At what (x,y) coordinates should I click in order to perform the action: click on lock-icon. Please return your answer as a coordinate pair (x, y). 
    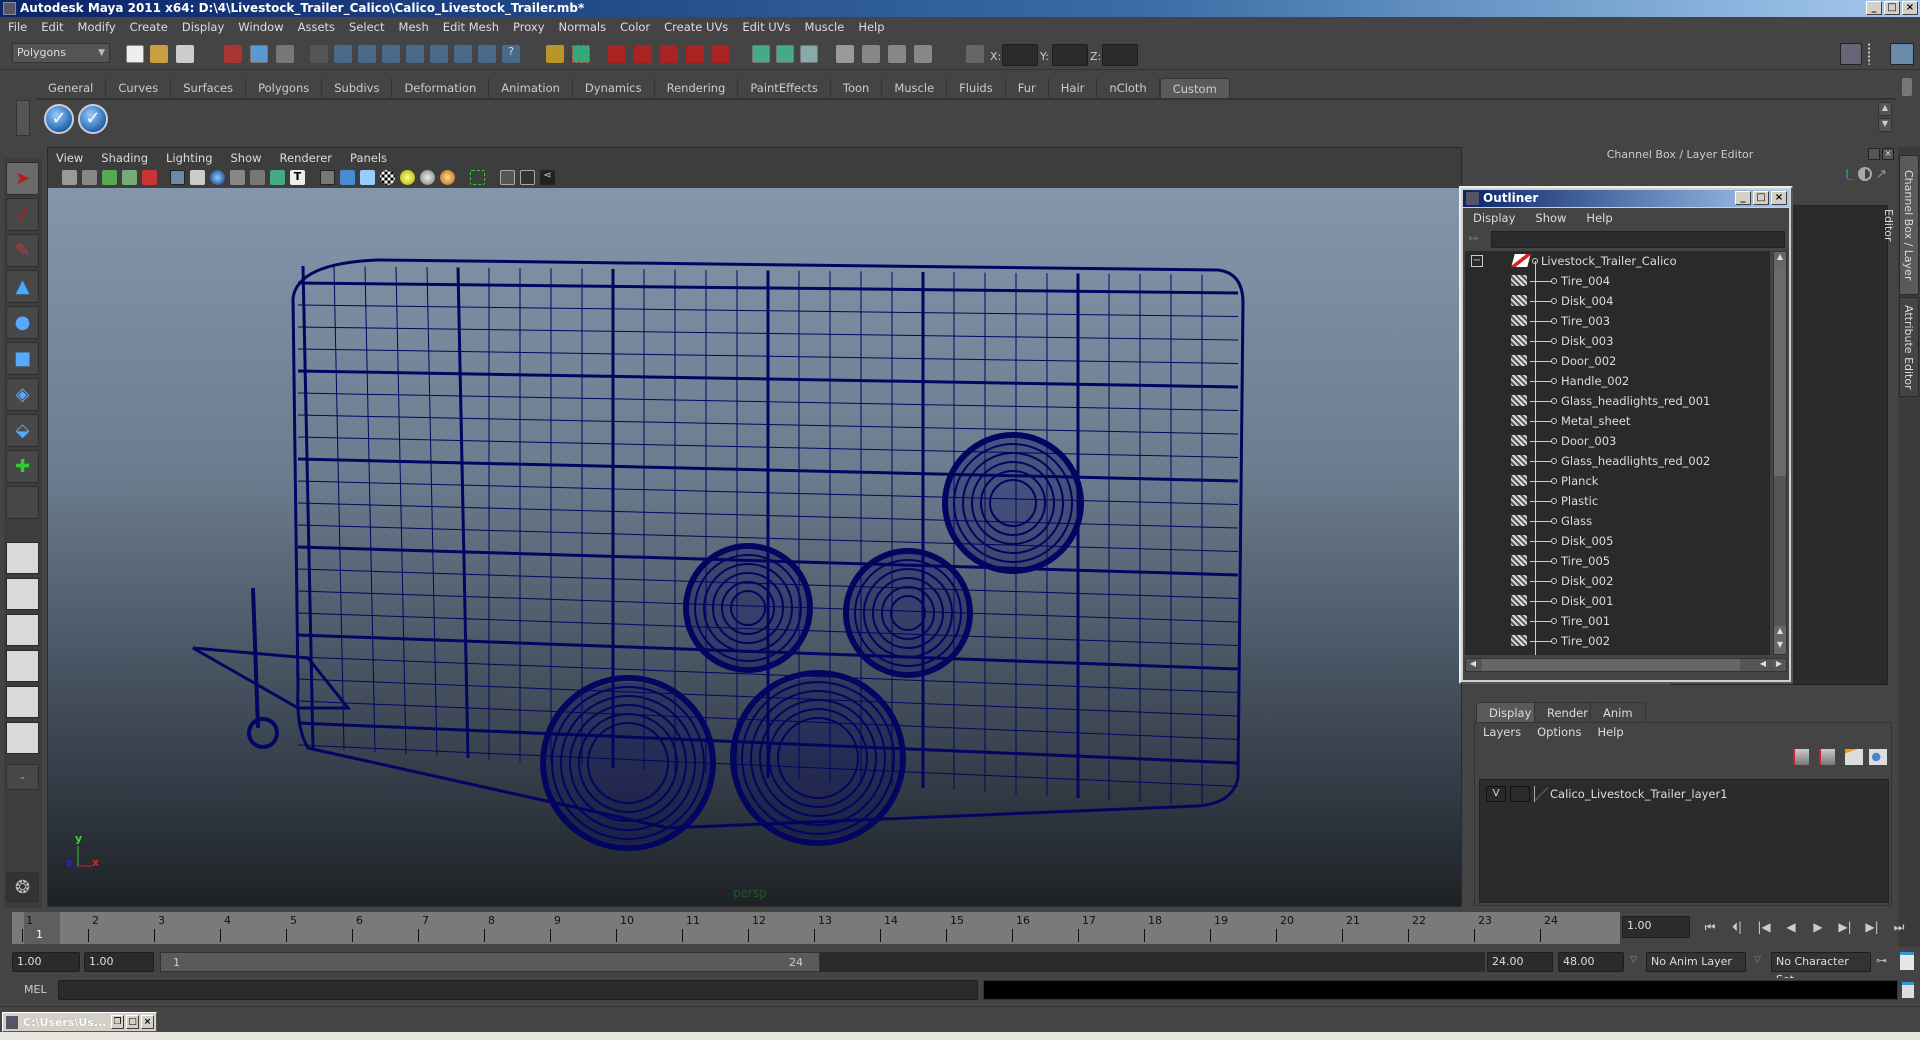
    Looking at the image, I should click on (555, 54).